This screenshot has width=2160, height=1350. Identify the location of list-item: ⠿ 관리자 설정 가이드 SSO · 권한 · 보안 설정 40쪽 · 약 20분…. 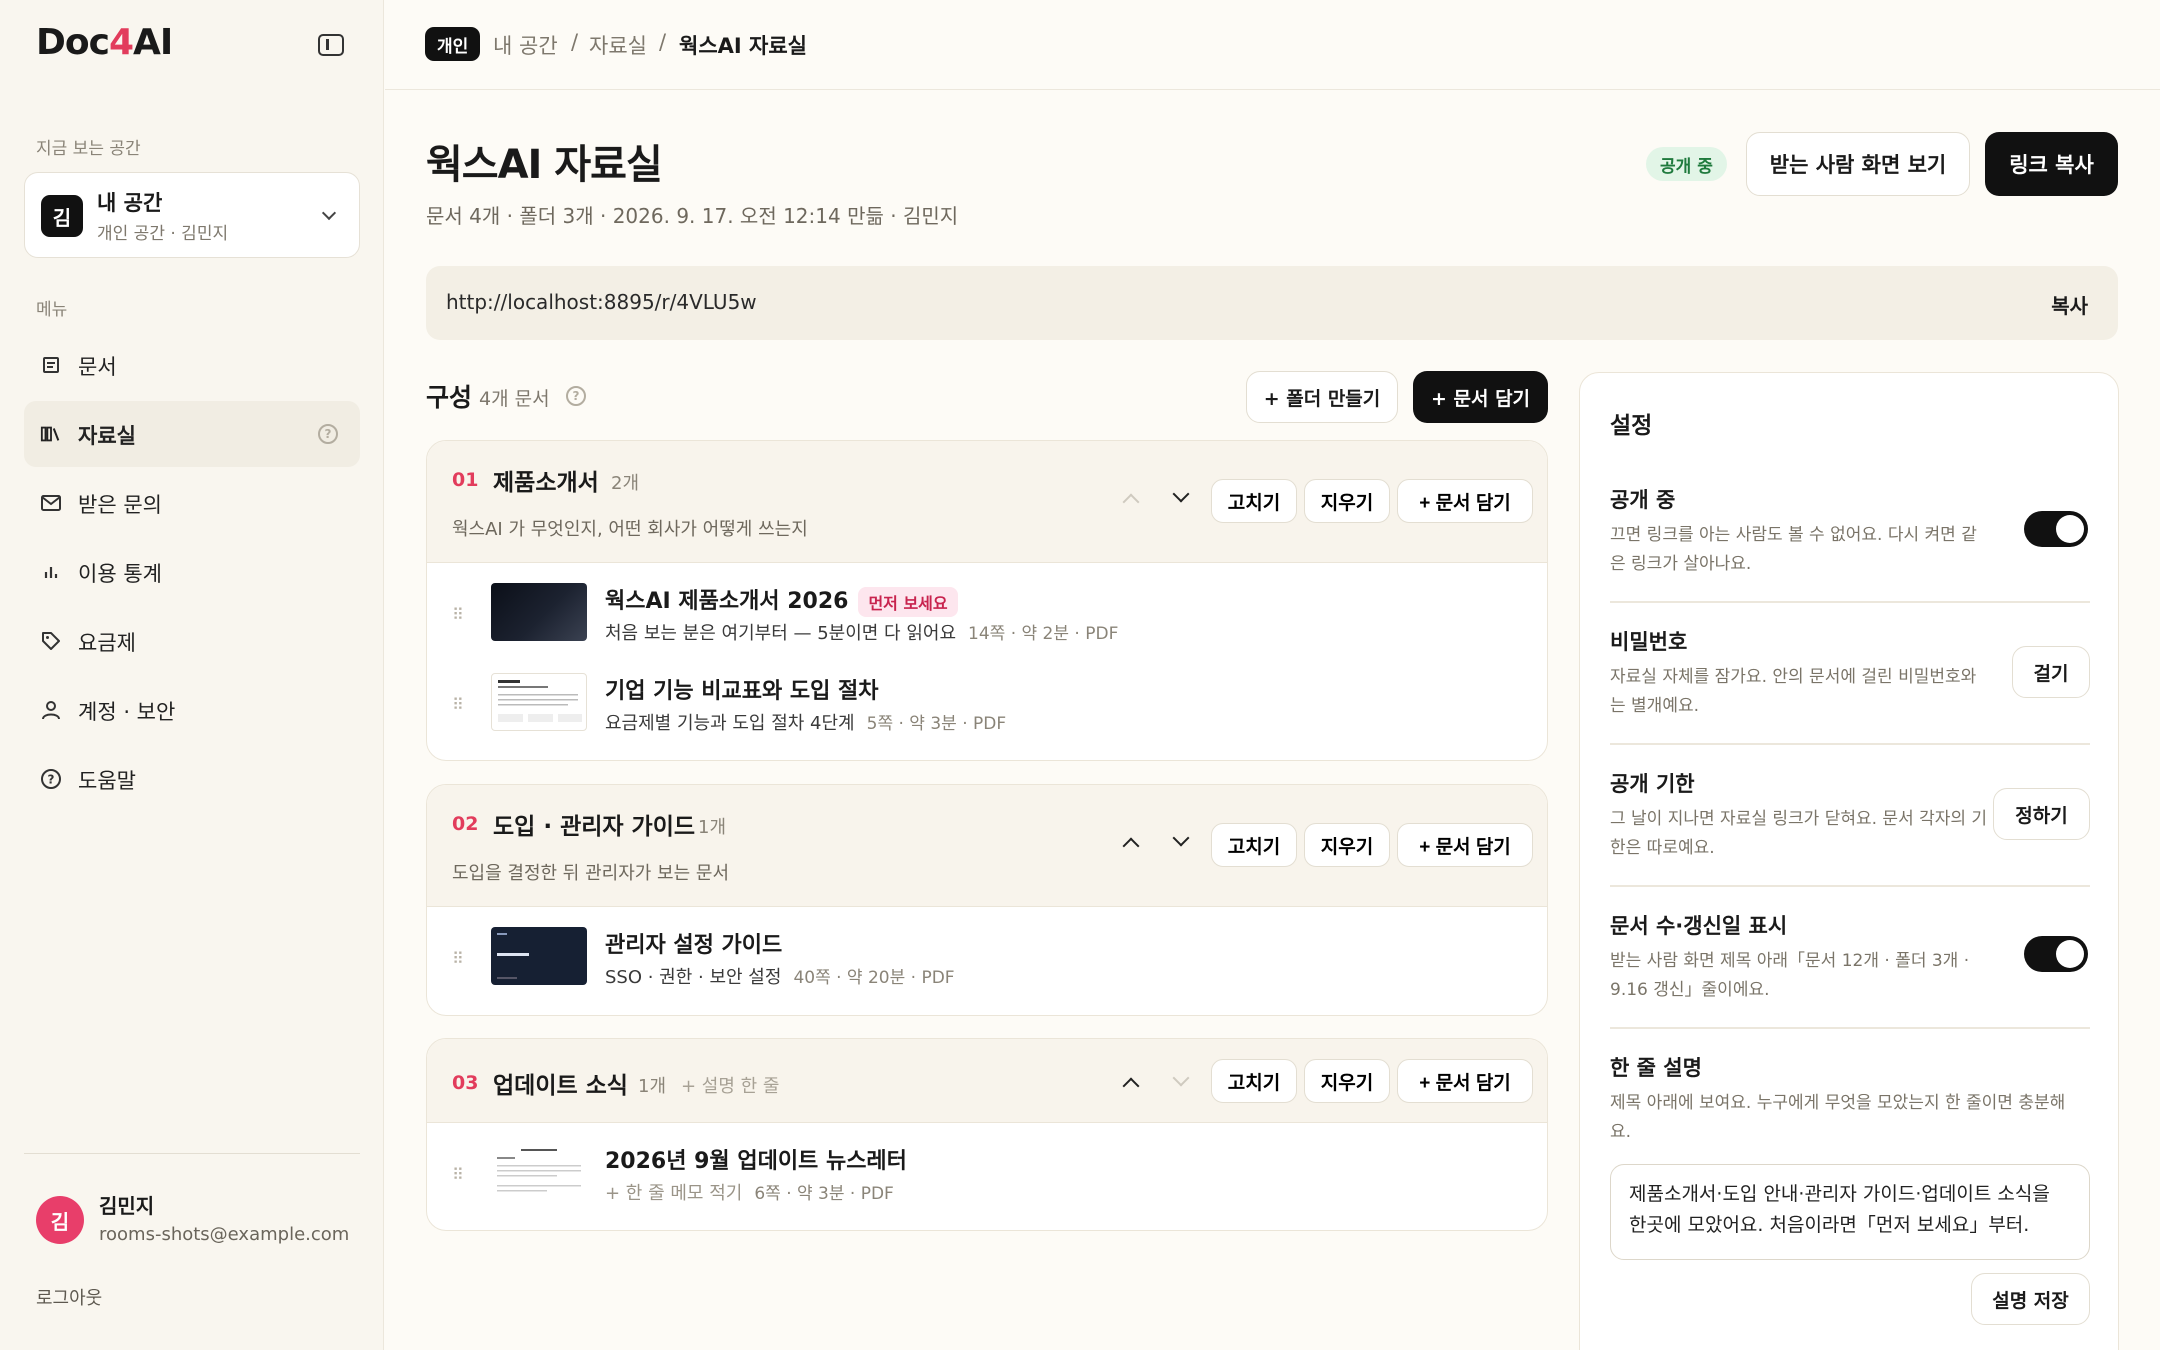
(987, 958).